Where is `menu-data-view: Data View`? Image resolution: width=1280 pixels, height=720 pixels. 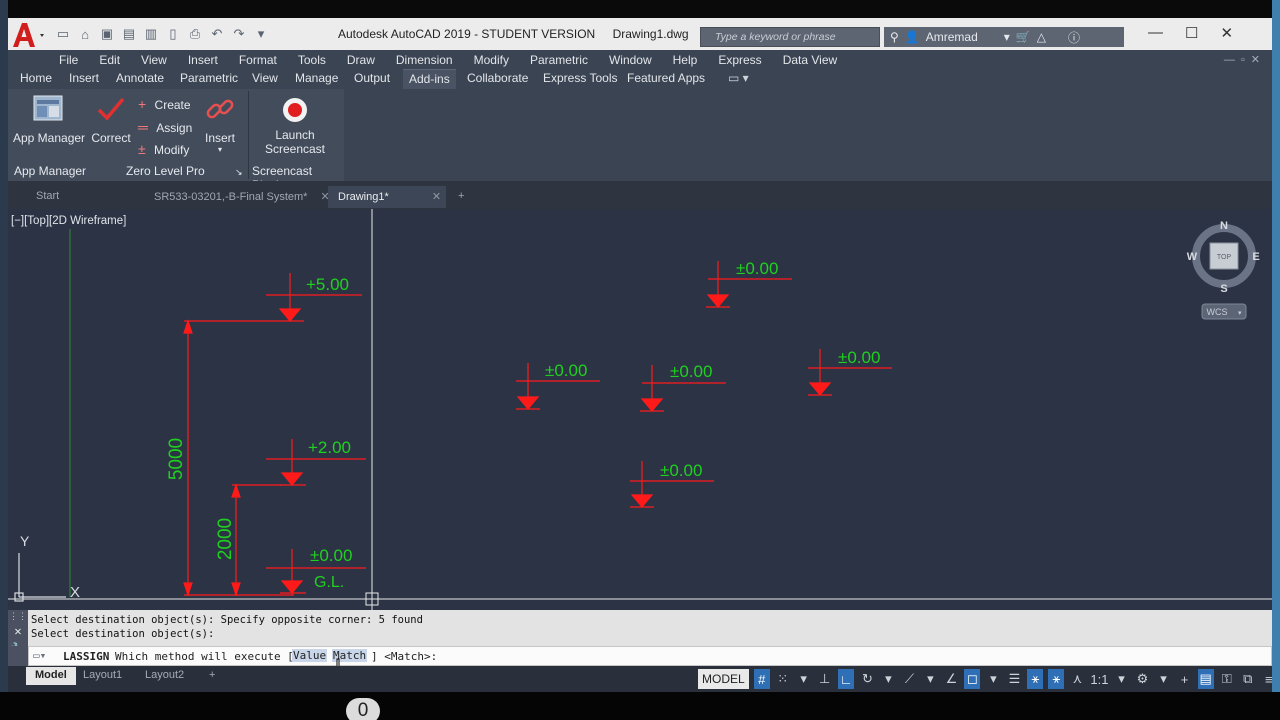
menu-data-view: Data View is located at coordinates (810, 60).